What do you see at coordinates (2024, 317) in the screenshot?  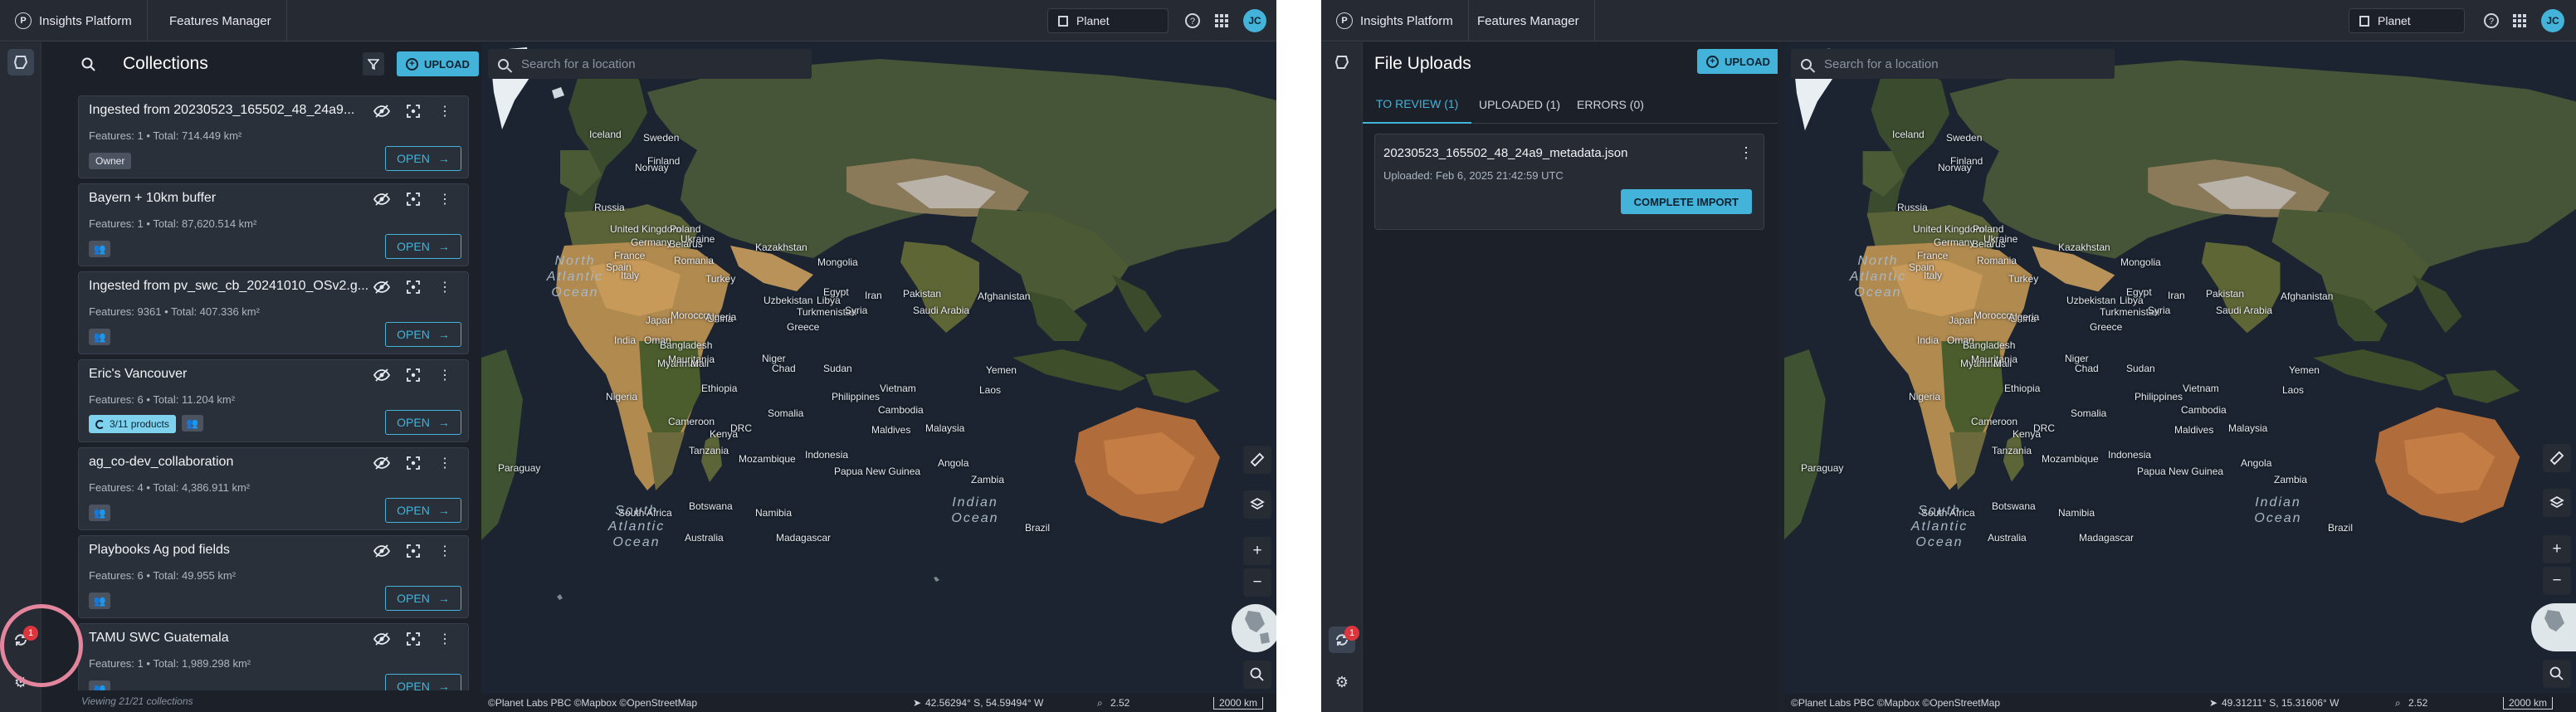 I see `country-label: Algeria` at bounding box center [2024, 317].